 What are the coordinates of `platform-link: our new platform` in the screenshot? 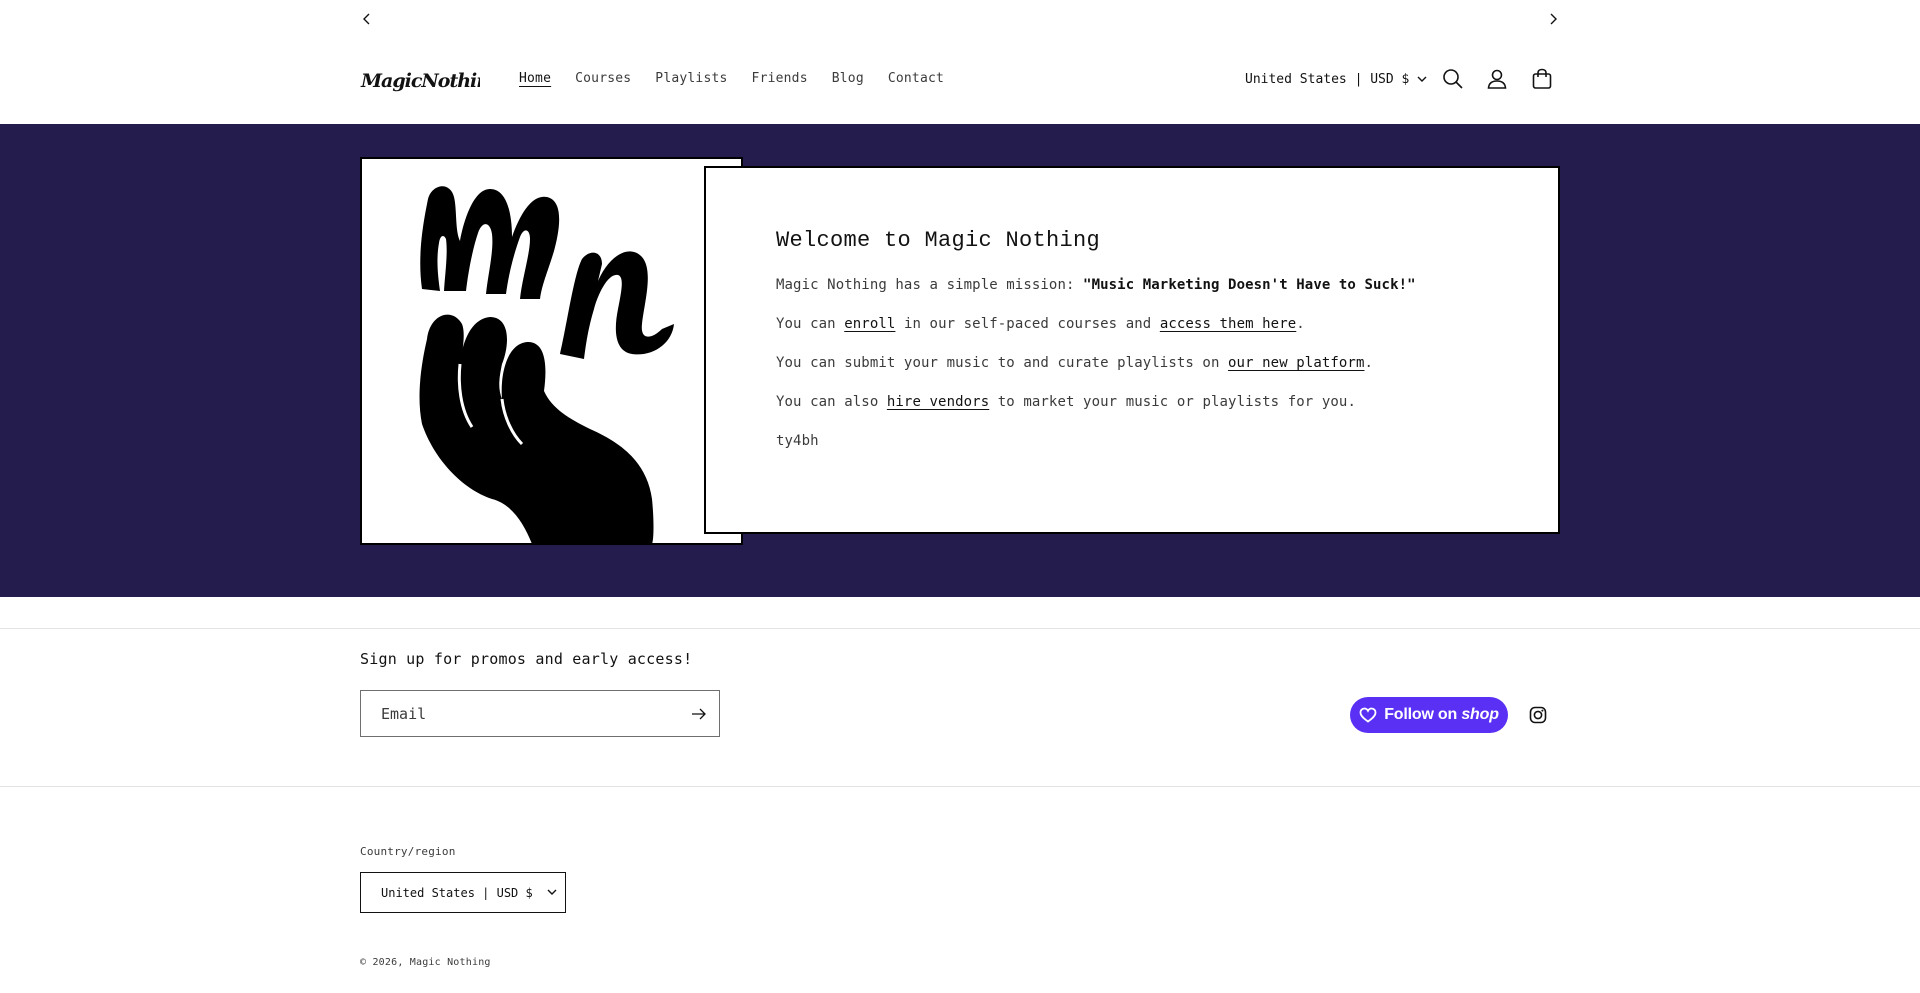 It's located at (1296, 363).